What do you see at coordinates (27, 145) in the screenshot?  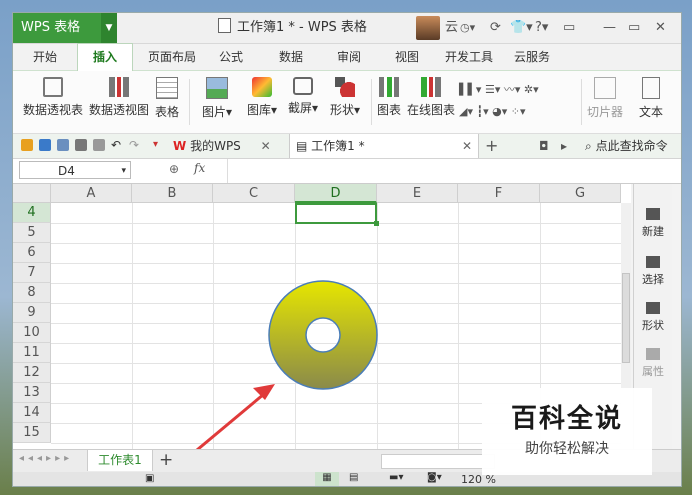 I see `open-icon` at bounding box center [27, 145].